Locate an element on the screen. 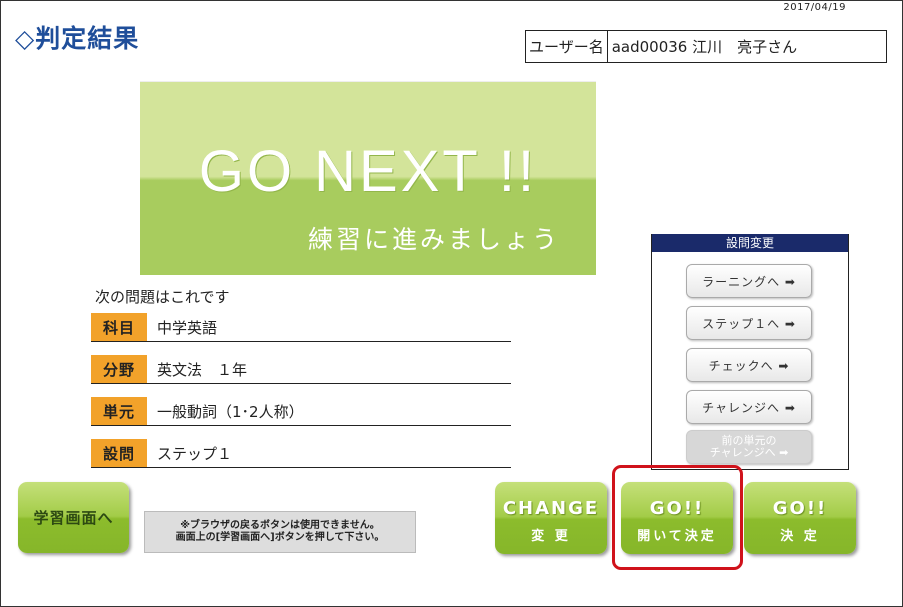  date-label: 2017/04/19 is located at coordinates (814, 7).